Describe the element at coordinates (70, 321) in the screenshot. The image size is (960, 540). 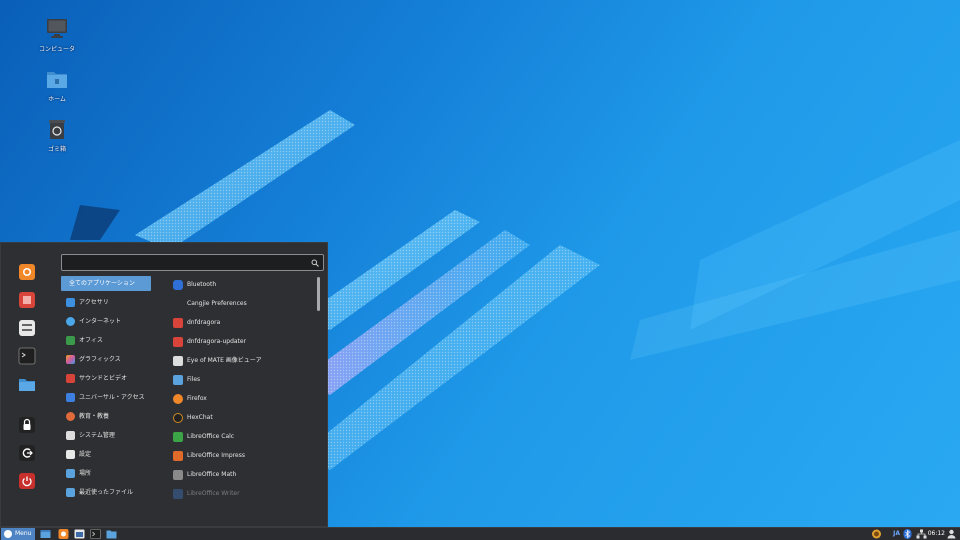
I see `internet-icon` at that location.